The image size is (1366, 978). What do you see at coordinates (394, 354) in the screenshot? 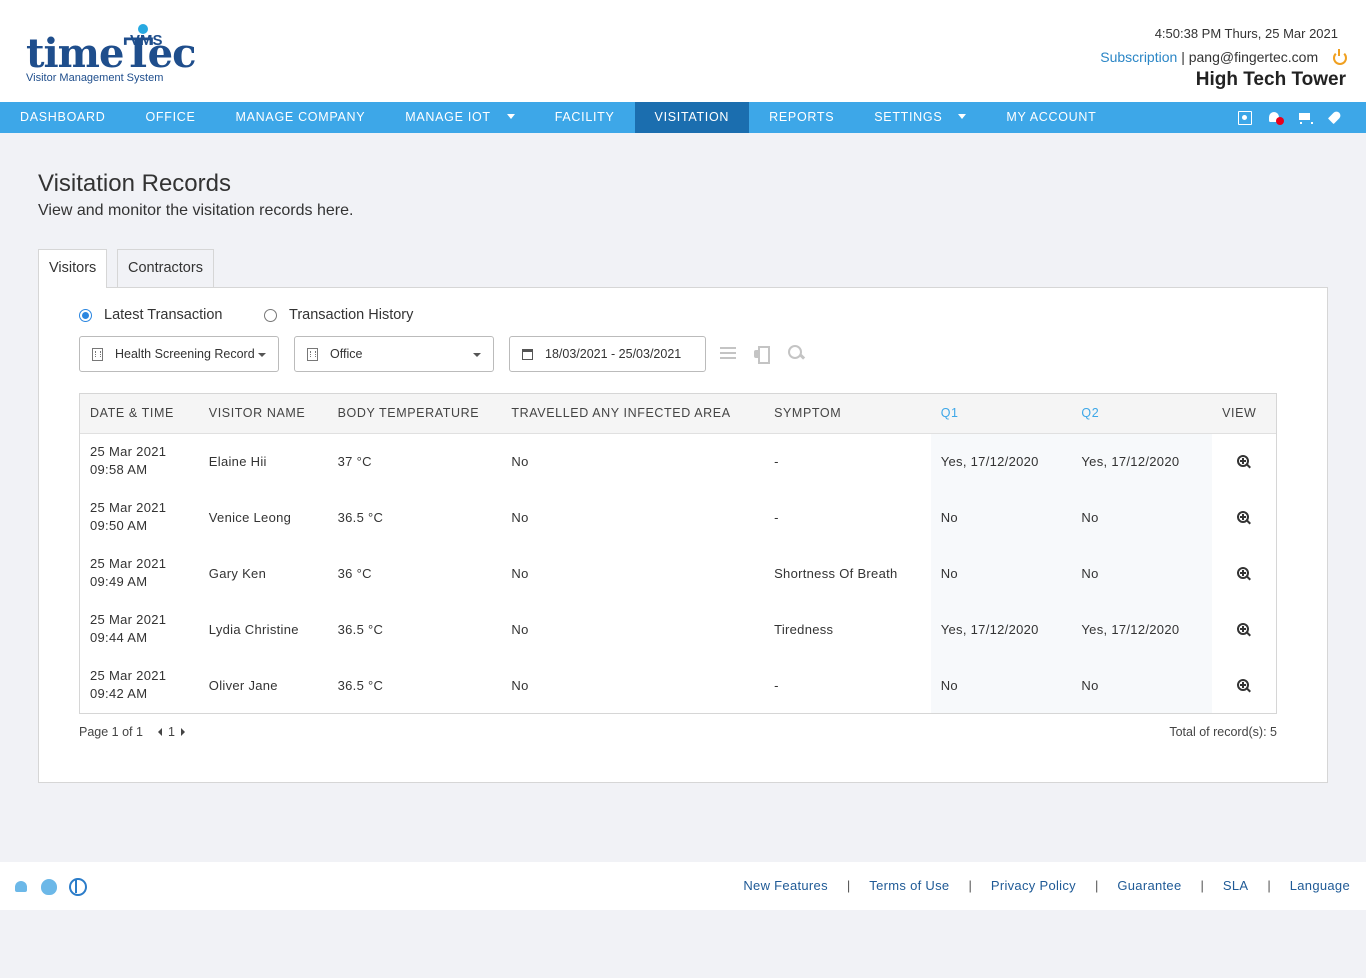
I see `location-select: Office` at bounding box center [394, 354].